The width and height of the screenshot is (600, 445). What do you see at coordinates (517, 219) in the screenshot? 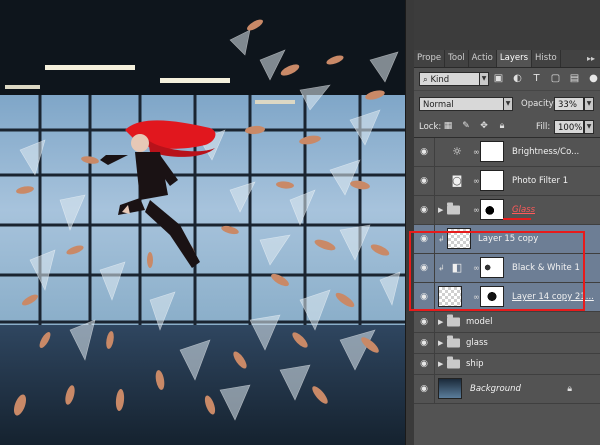
I see `glass-underline-annotation` at bounding box center [517, 219].